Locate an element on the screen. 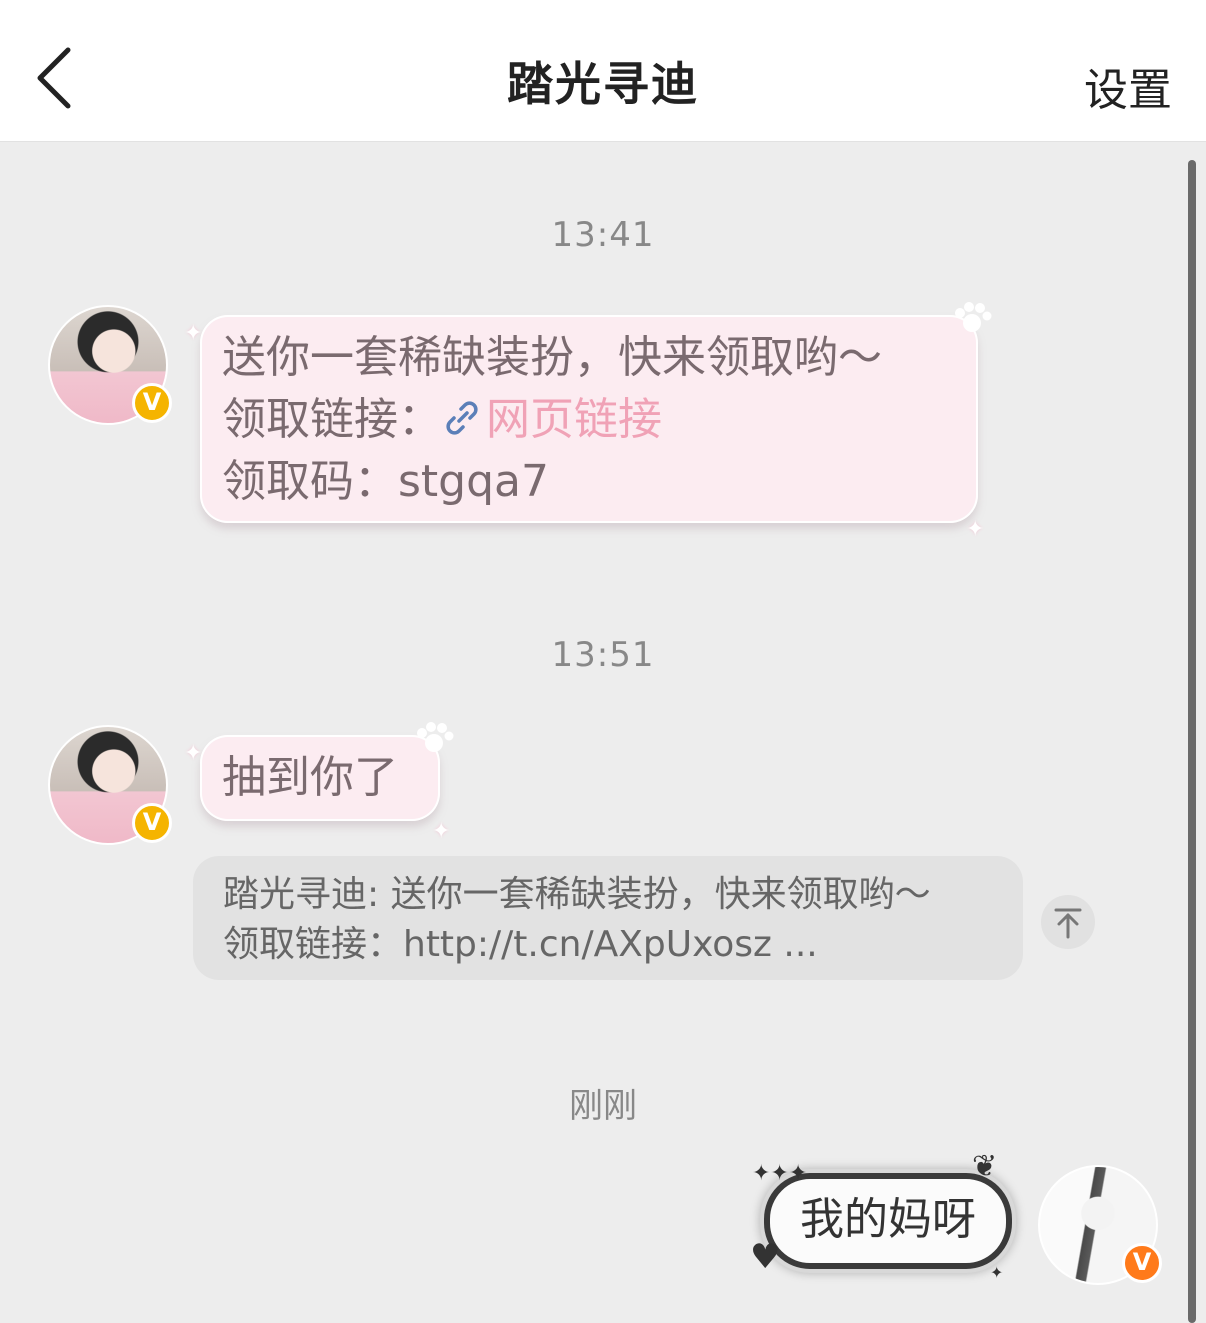 The height and width of the screenshot is (1323, 1206). web-link: 网页链接 is located at coordinates (552, 419).